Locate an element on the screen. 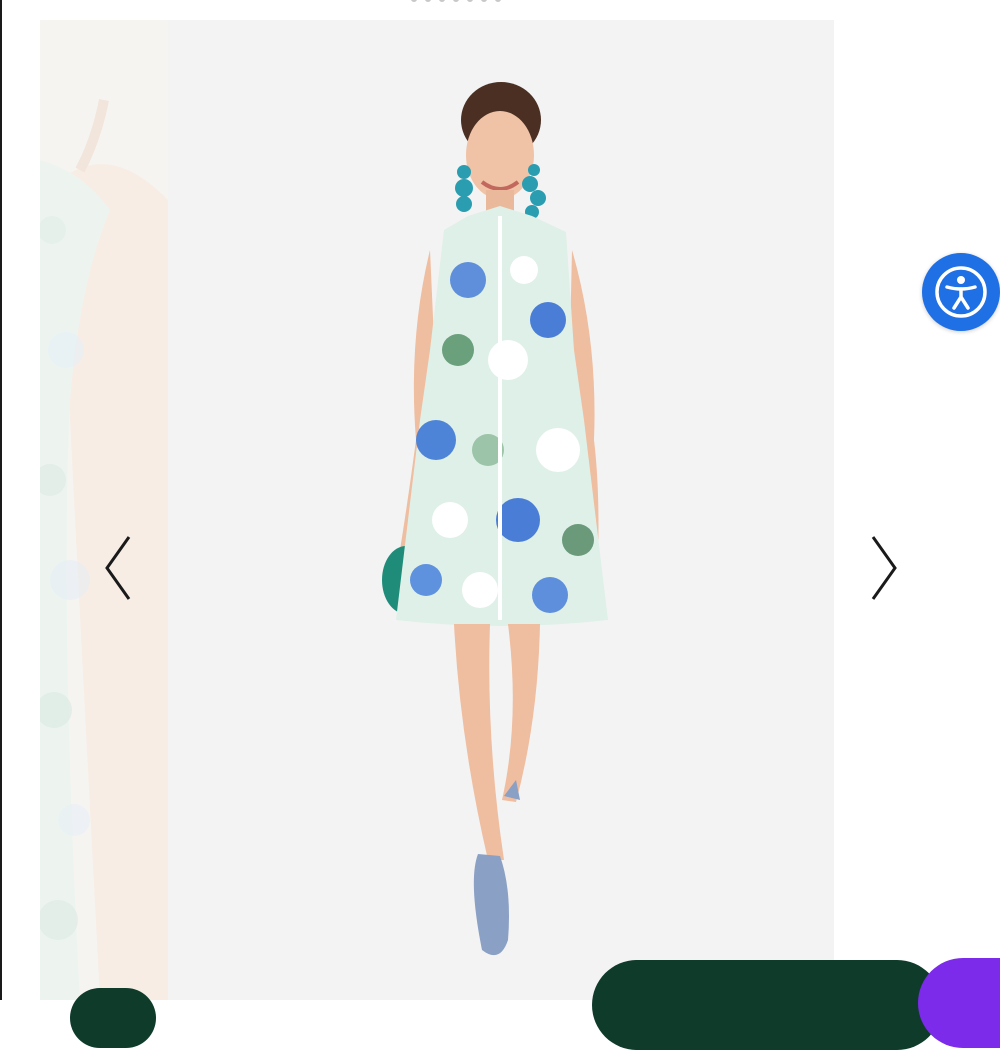 Image resolution: width=1000 pixels, height=1050 pixels. carousel-dots is located at coordinates (456, 2).